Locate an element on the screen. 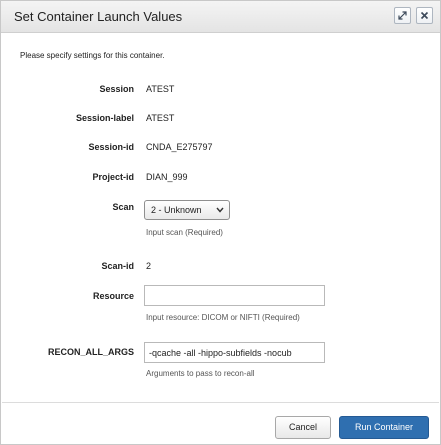 The image size is (441, 445). recon-all-args-input-value: -qcache -all -hippo-subfields -nocub is located at coordinates (220, 353).